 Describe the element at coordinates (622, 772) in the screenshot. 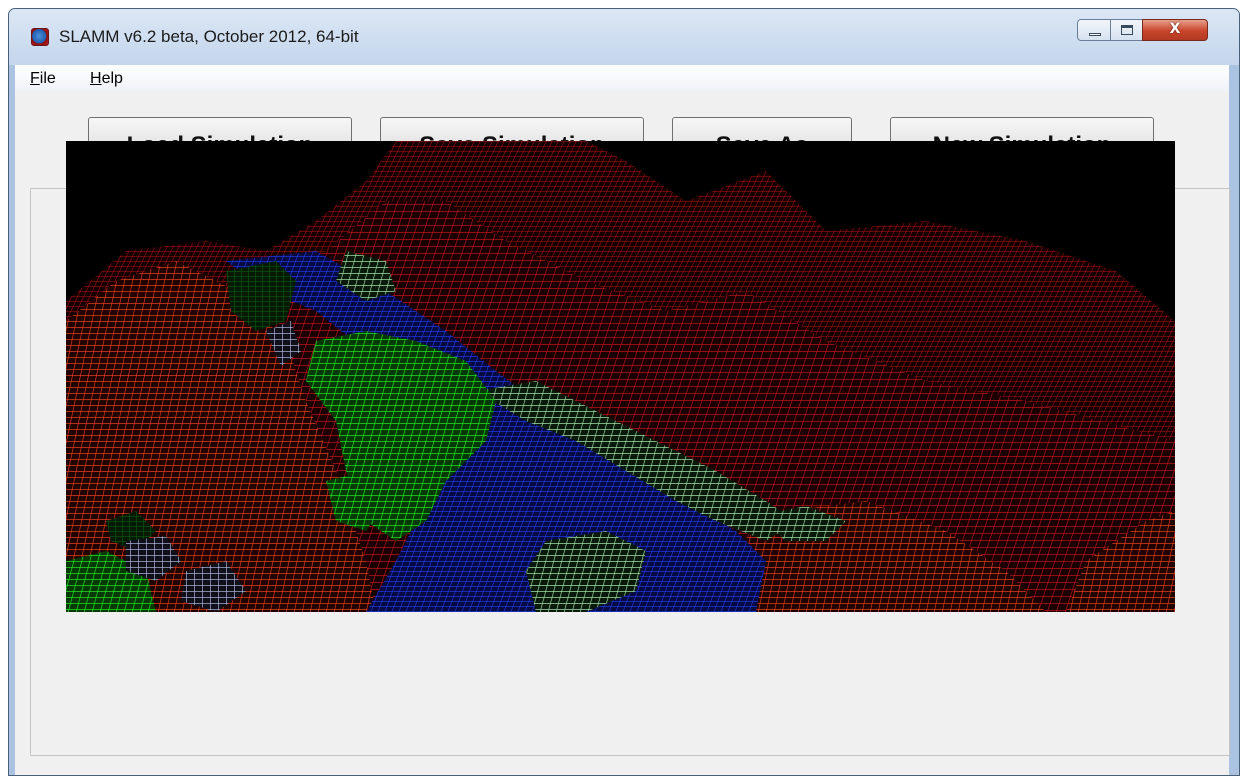

I see `status-bar` at that location.